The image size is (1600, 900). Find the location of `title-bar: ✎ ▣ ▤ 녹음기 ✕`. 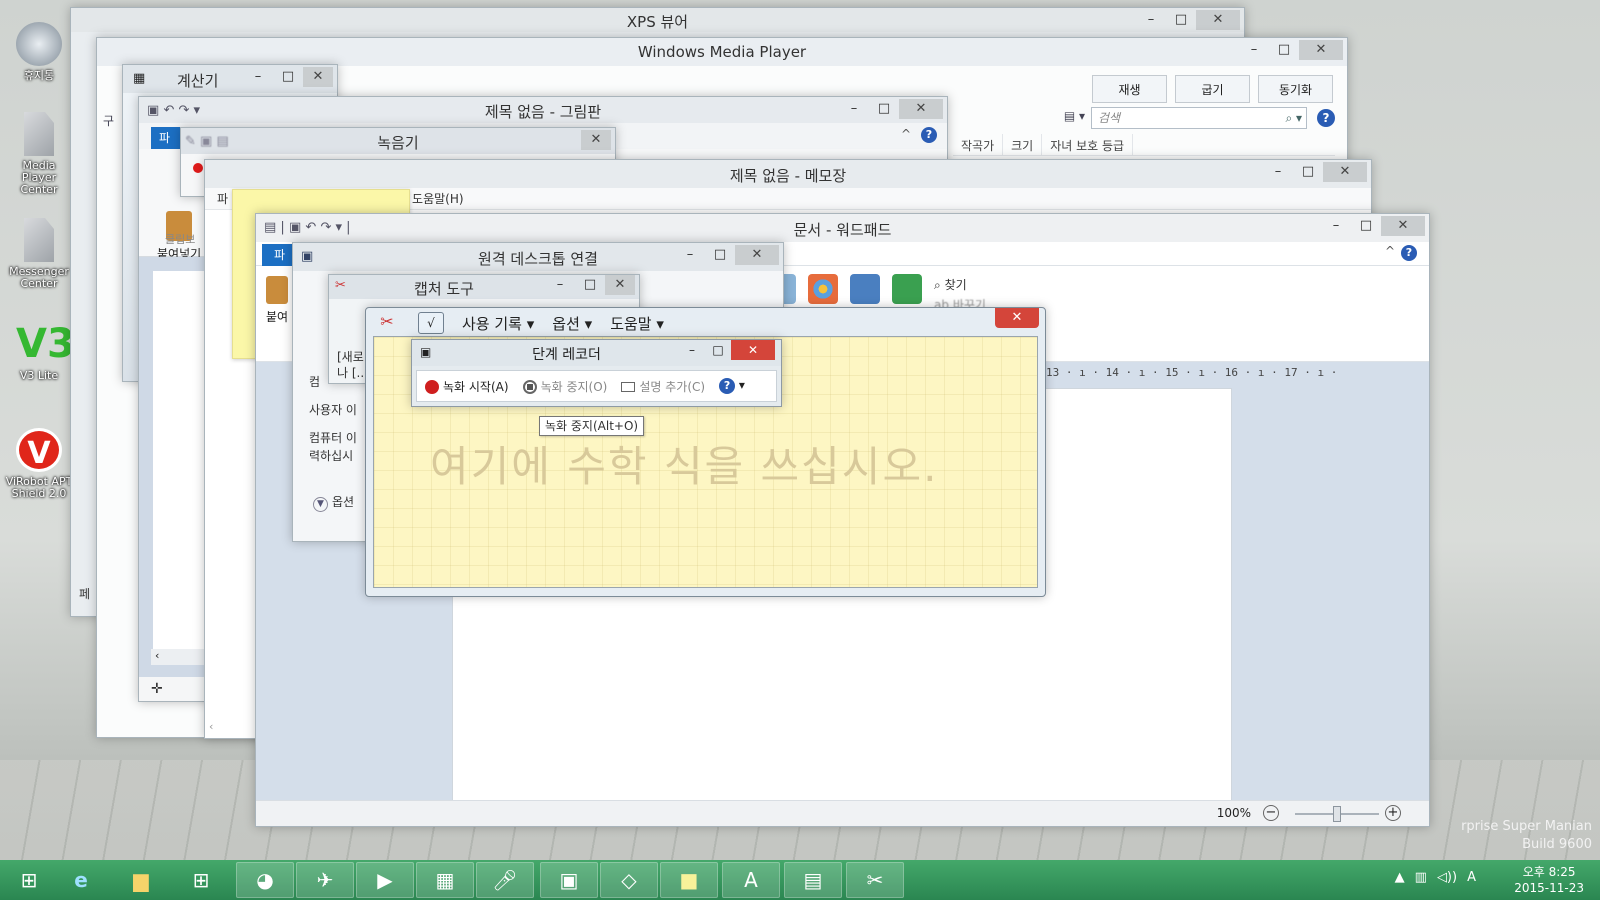

title-bar: ✎ ▣ ▤ 녹음기 ✕ is located at coordinates (398, 141).